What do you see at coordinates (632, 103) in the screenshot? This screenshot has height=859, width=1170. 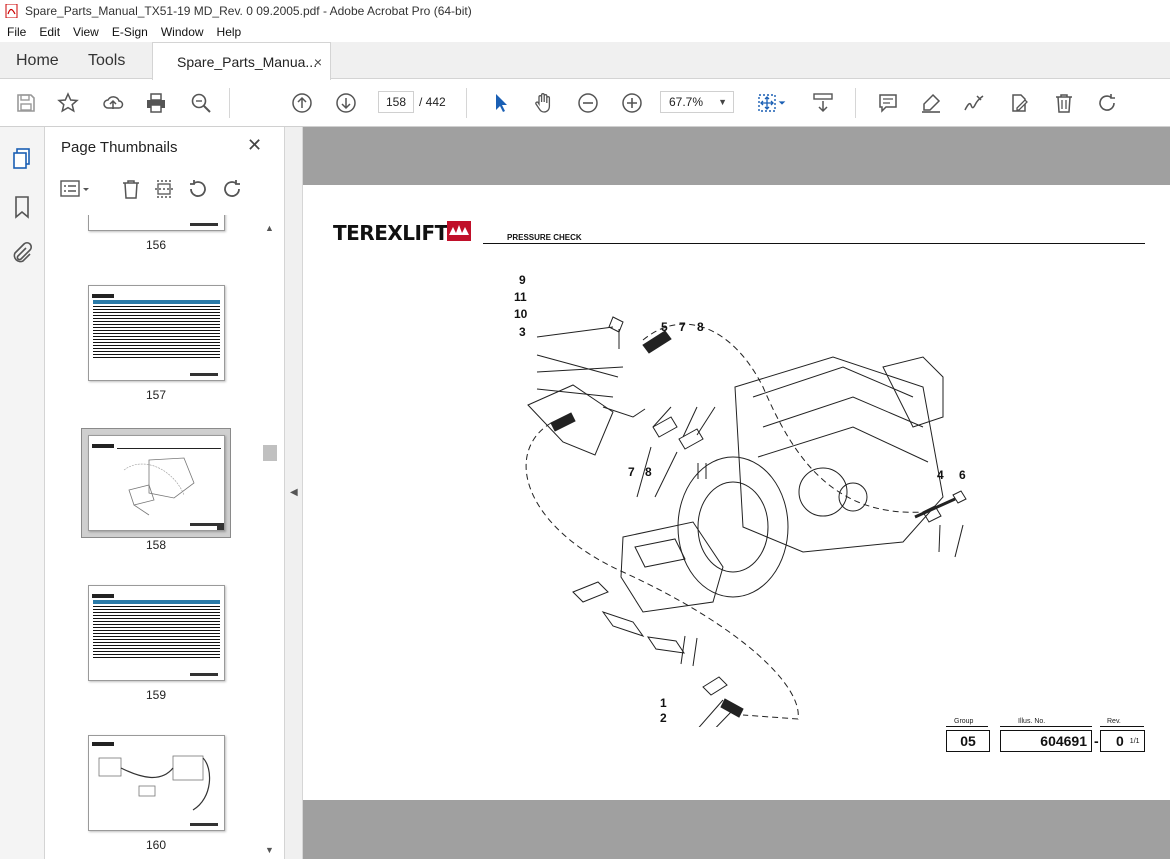 I see `zoom-in-icon` at bounding box center [632, 103].